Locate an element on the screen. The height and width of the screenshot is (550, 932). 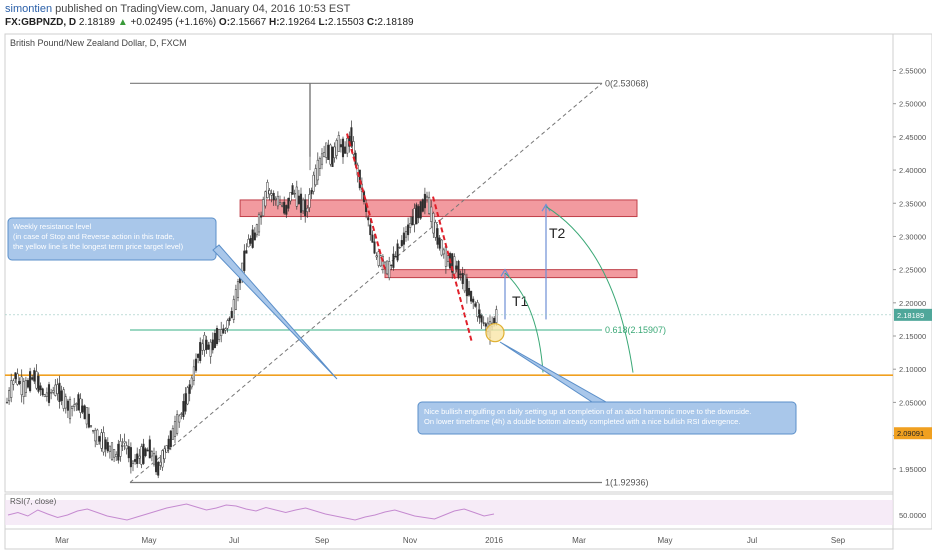
y-tick-label: 2.55000 is located at coordinates (912, 71).